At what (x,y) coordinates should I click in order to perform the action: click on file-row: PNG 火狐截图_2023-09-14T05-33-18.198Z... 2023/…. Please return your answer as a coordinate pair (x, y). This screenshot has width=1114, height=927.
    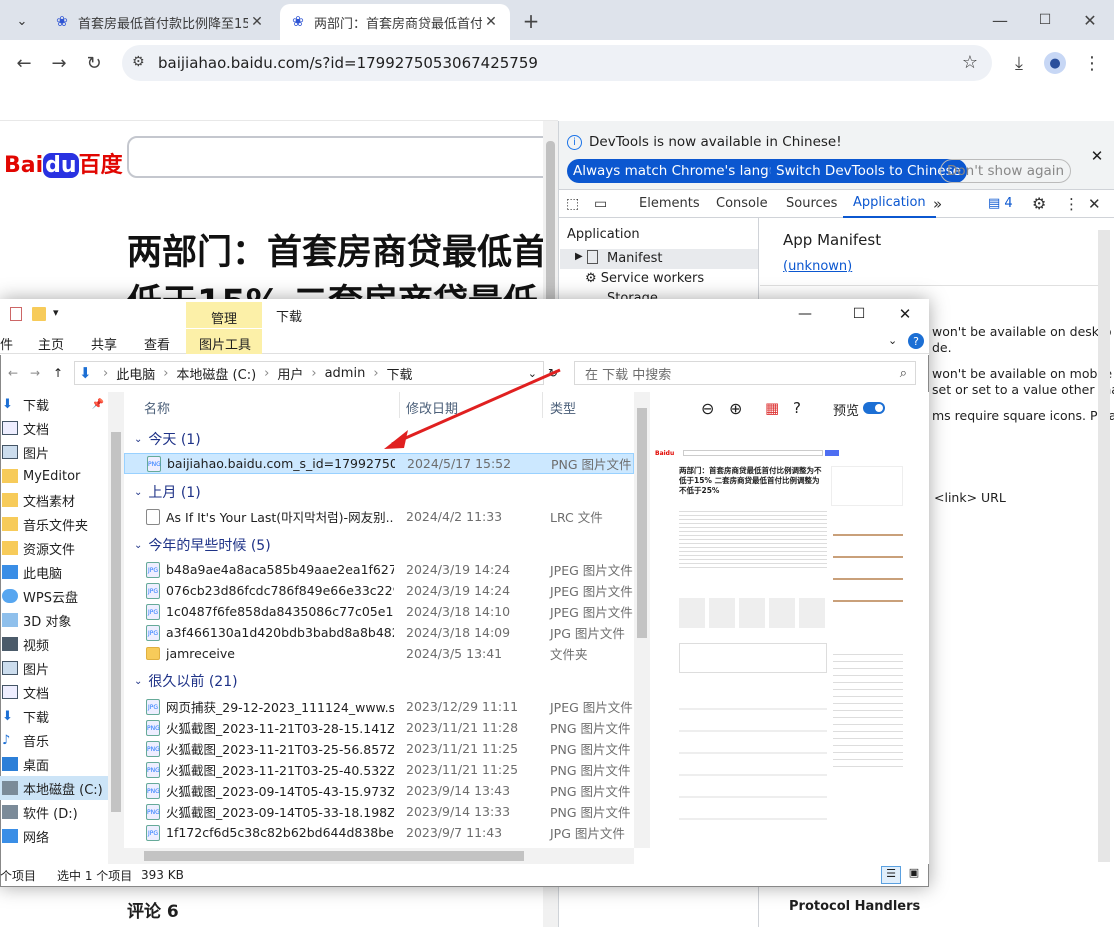
    Looking at the image, I should click on (379, 811).